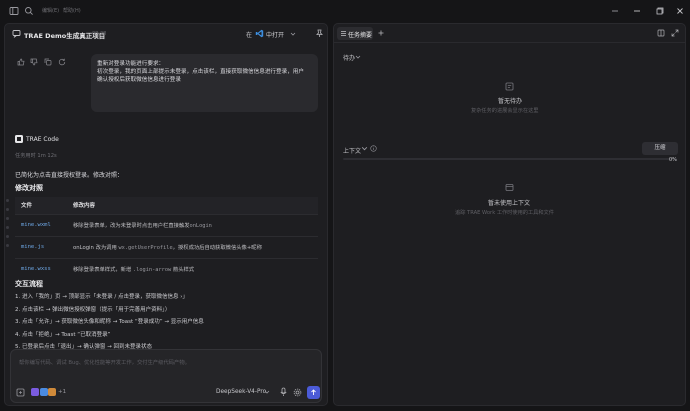 This screenshot has width=690, height=411. I want to click on summary-text: 已简化为点击直接授权登录。修改对照：, so click(69, 175).